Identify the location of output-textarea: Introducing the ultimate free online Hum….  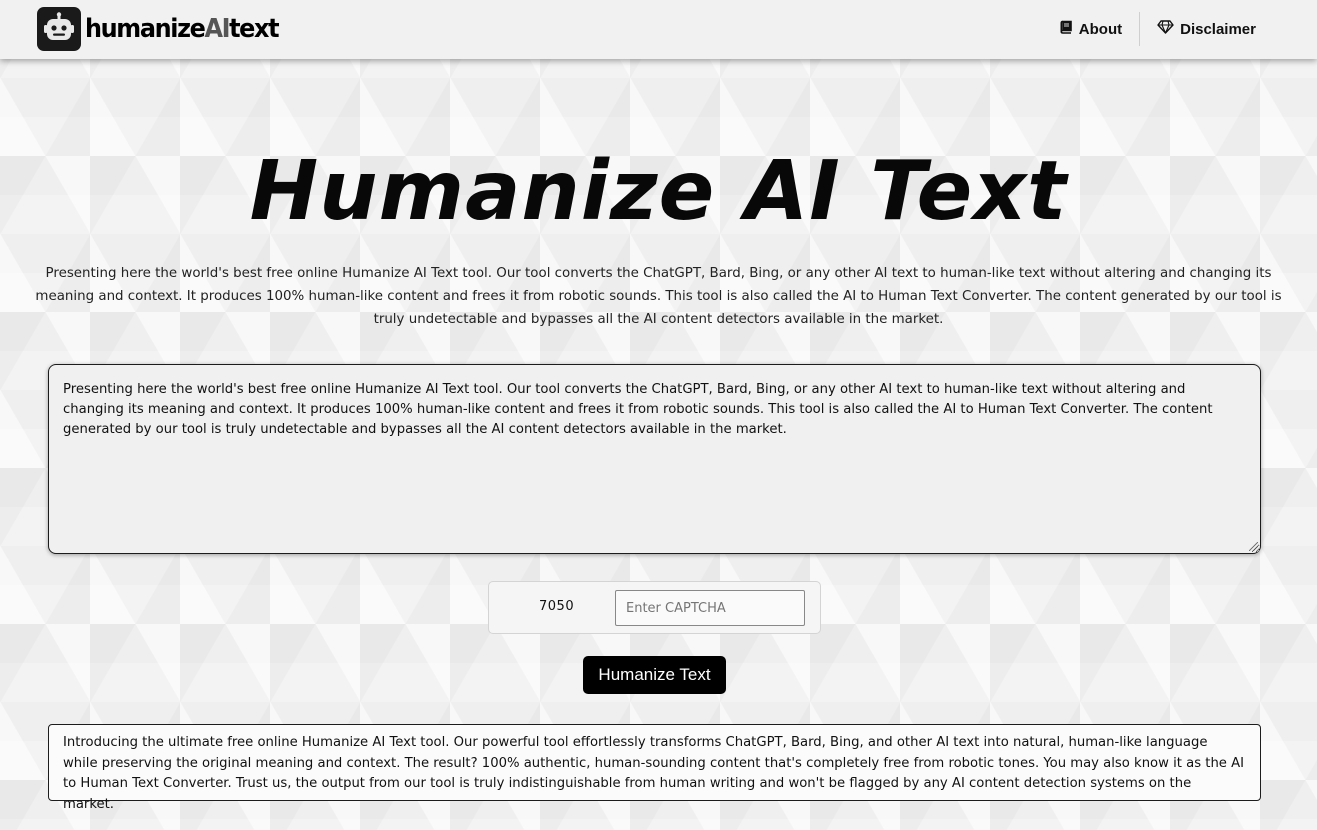
(654, 768).